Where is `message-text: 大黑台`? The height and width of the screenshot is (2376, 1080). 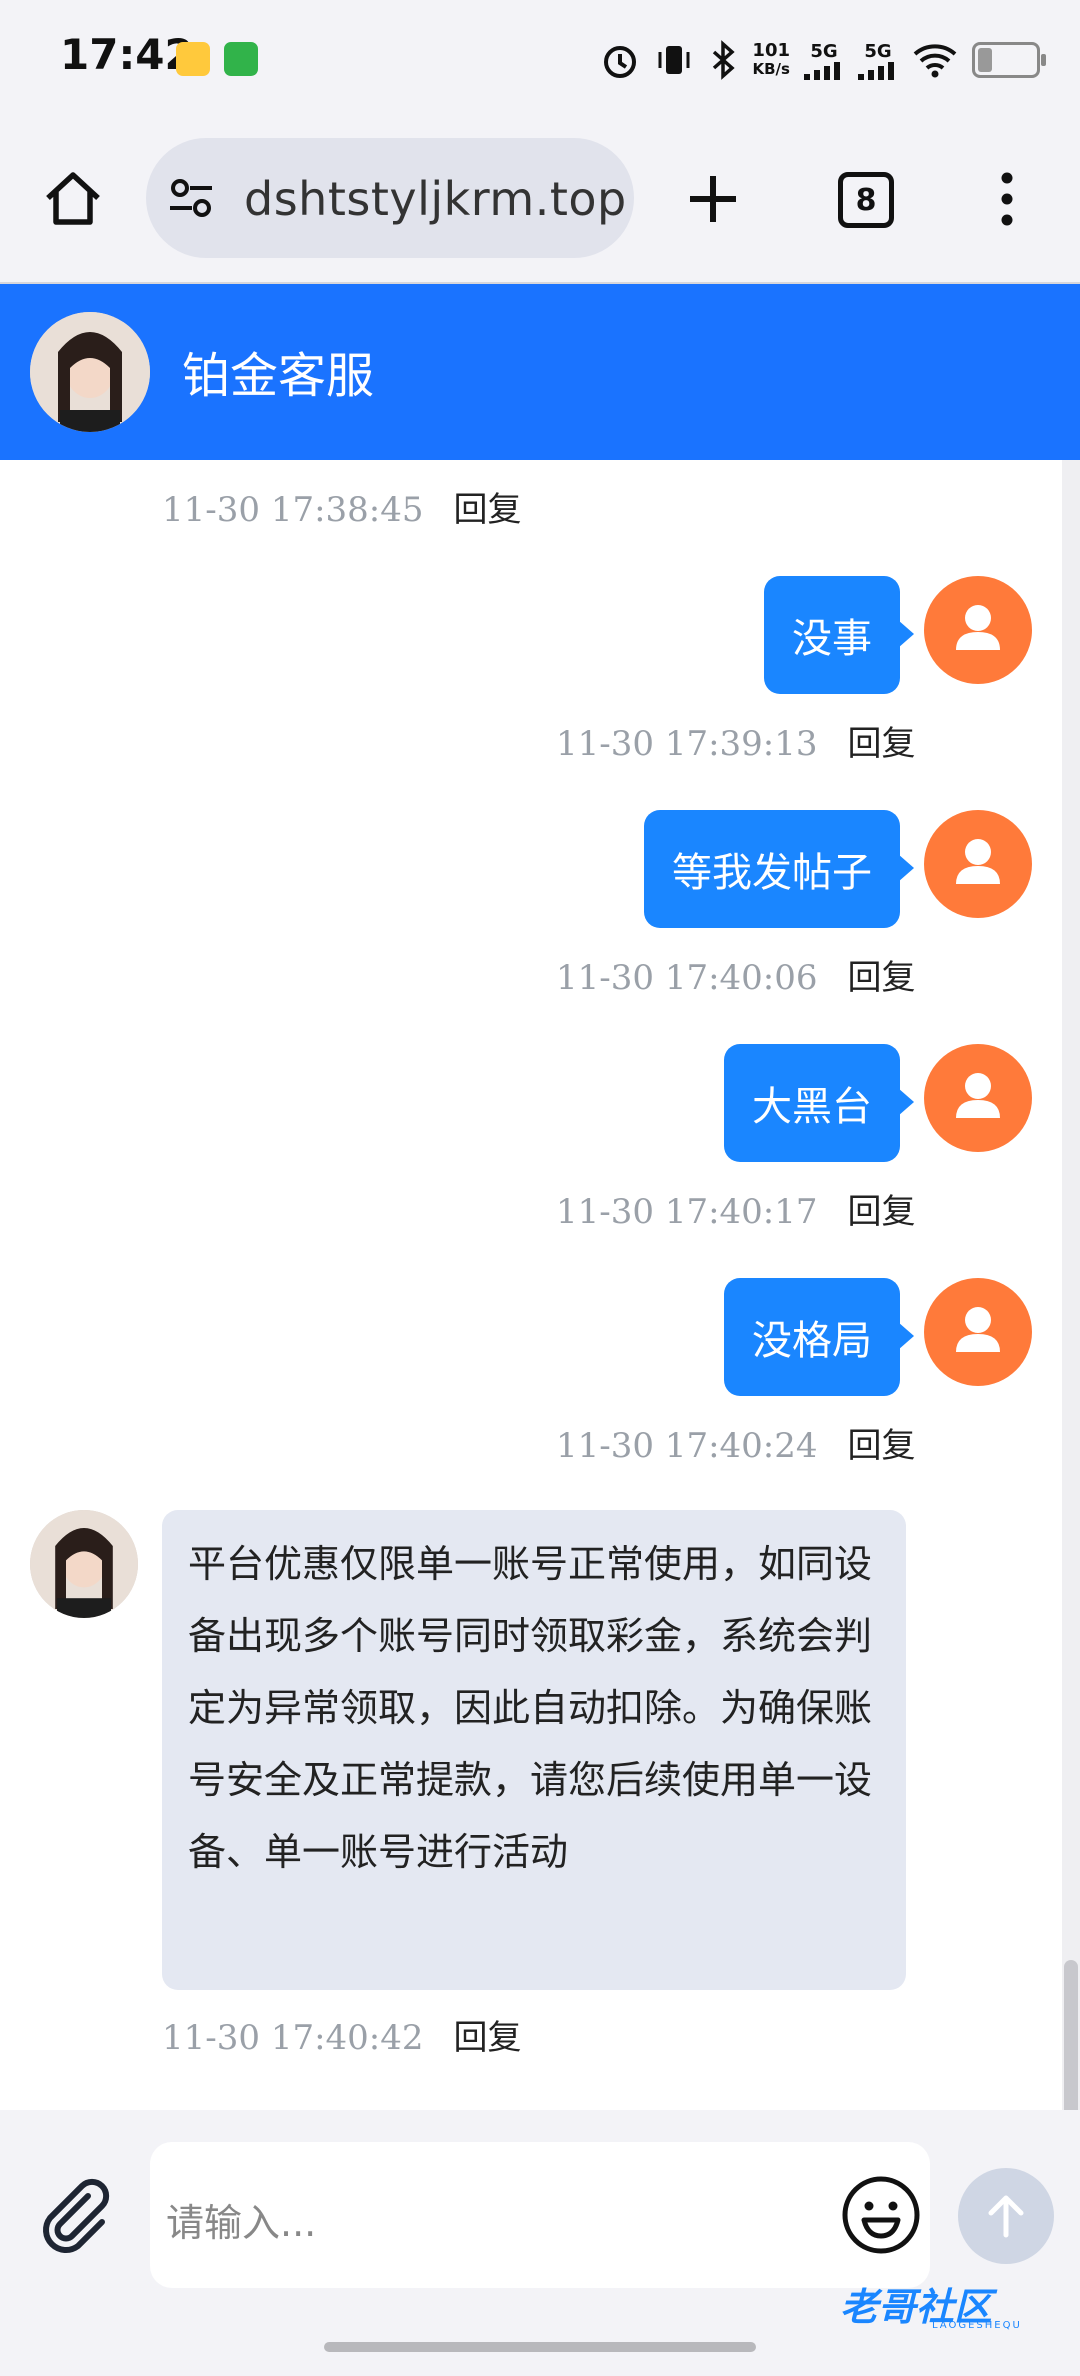
message-text: 大黑台 is located at coordinates (812, 1107).